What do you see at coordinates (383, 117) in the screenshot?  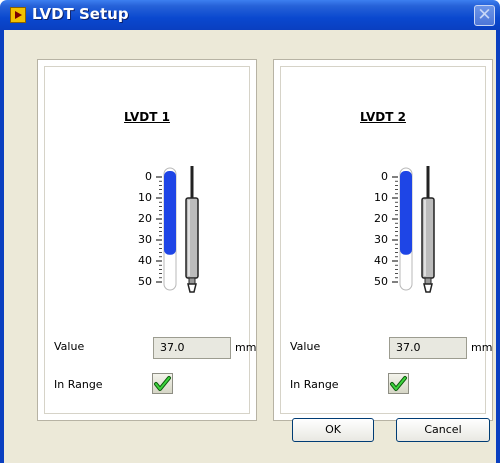 I see `lvdt-2-title: LVDT 2` at bounding box center [383, 117].